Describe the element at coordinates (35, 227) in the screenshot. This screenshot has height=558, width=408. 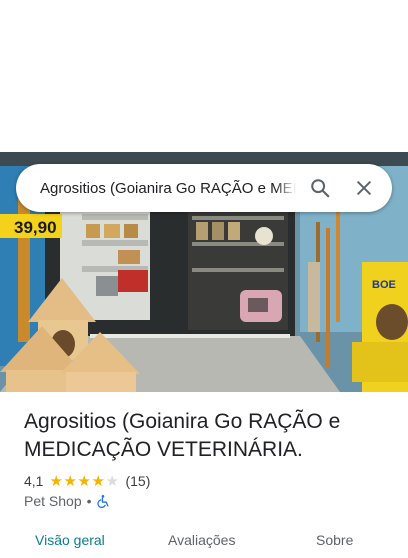
I see `price-tag-text: 39,90` at that location.